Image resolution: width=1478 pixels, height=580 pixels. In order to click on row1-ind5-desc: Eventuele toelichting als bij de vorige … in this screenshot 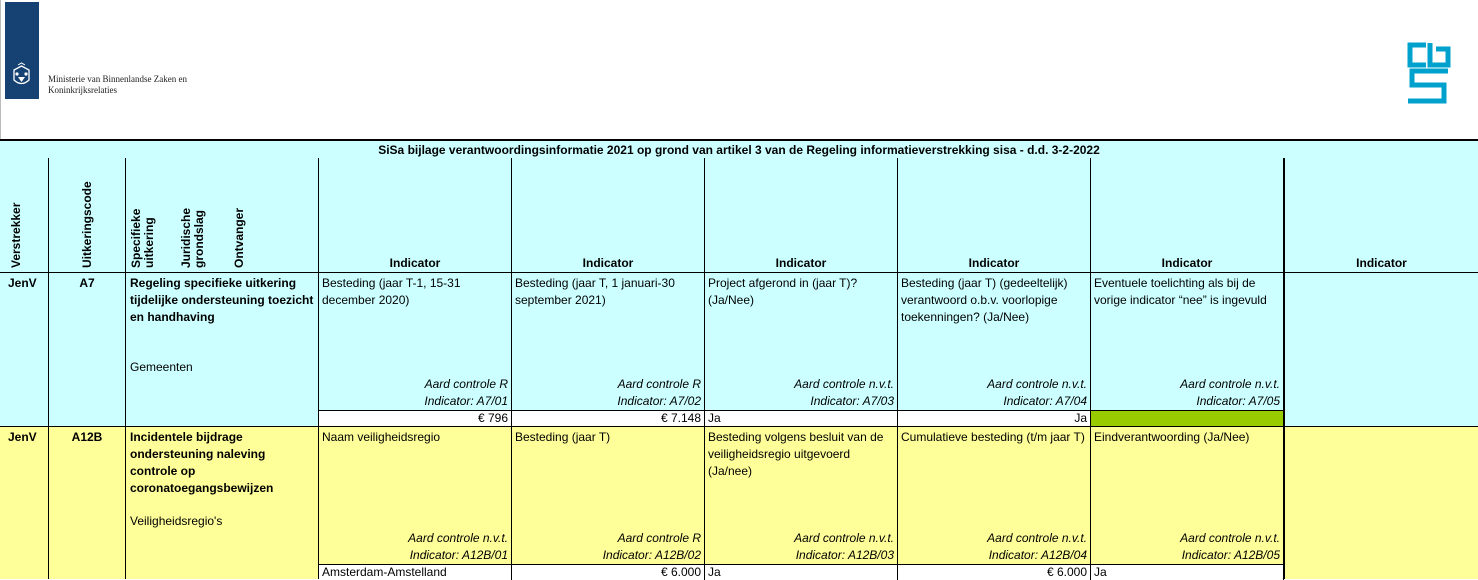, I will do `click(1180, 291)`.